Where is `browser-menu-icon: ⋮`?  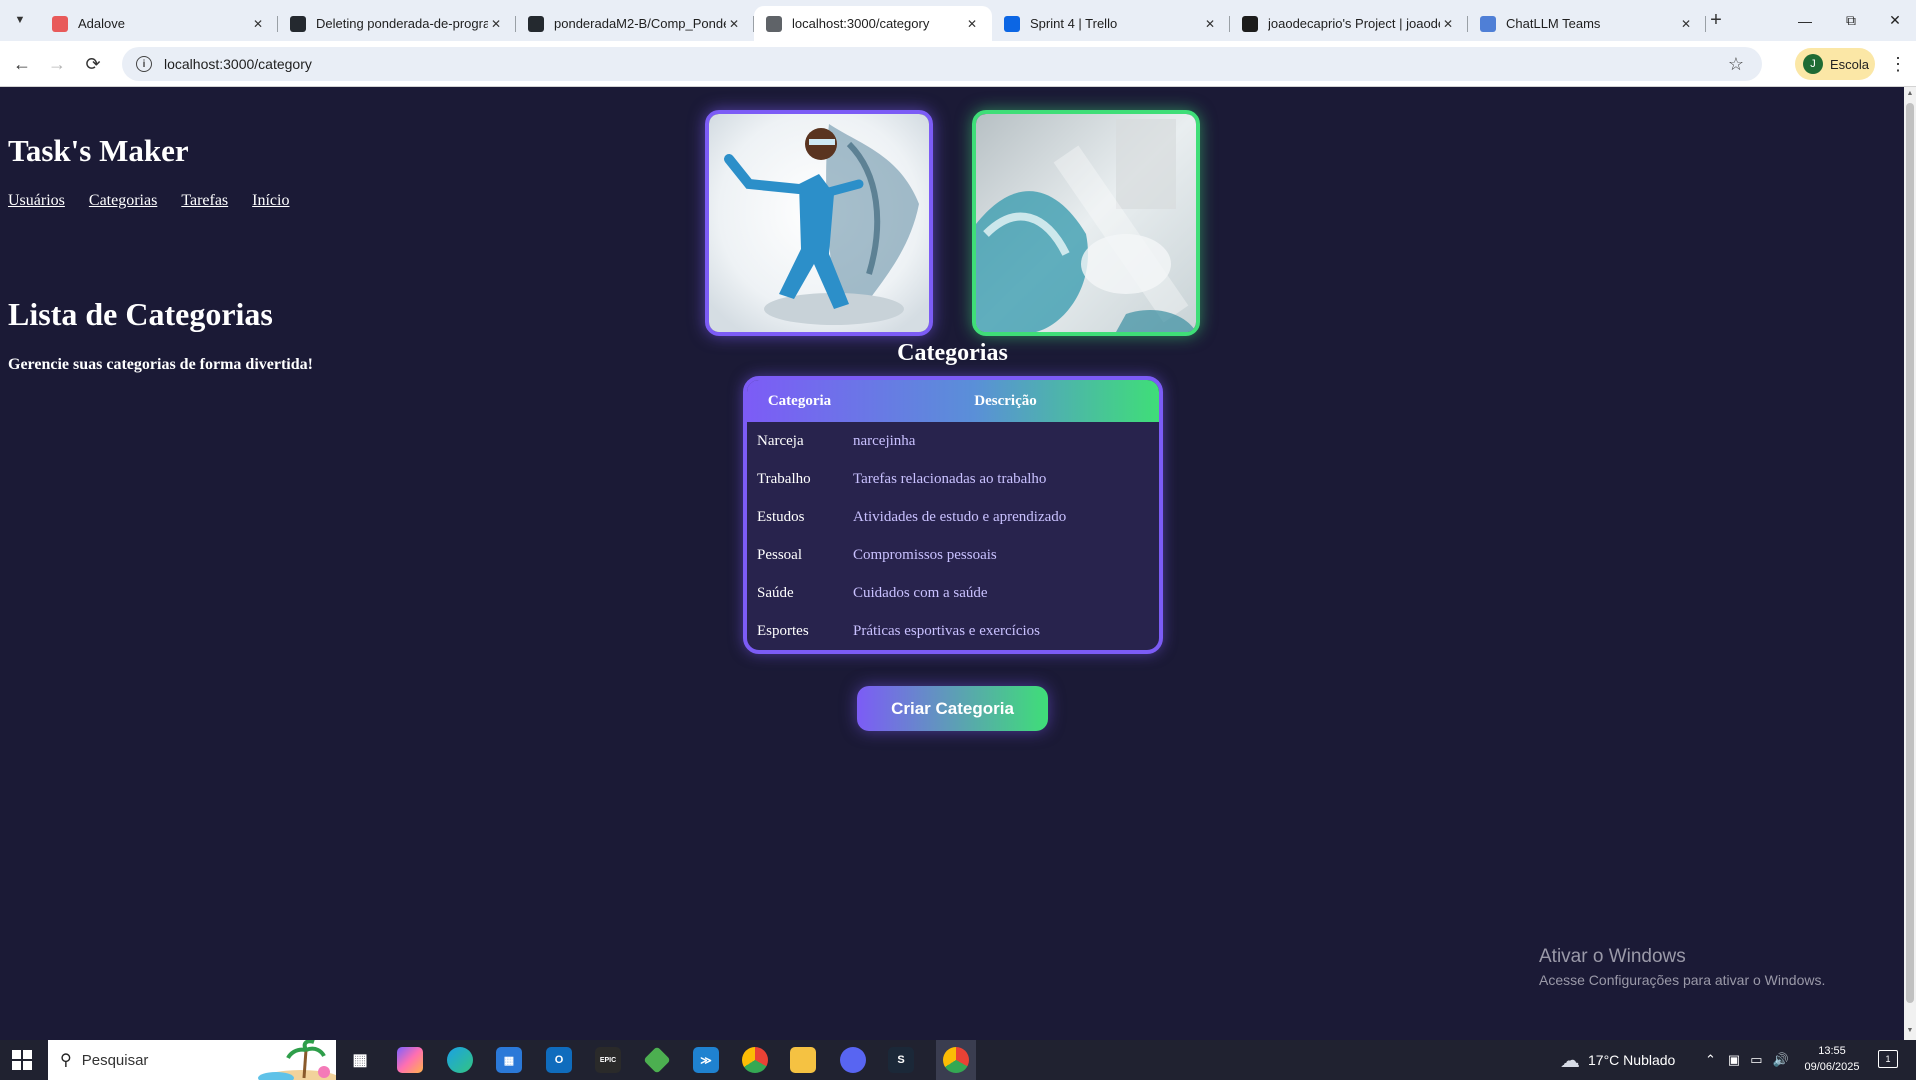 browser-menu-icon: ⋮ is located at coordinates (1898, 64).